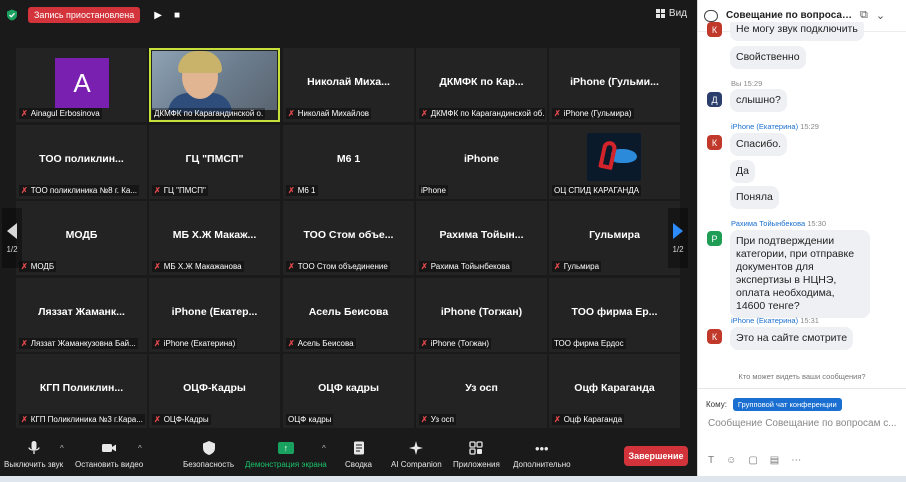 Image resolution: width=906 pixels, height=482 pixels. I want to click on chevron-left-icon, so click(12, 230).